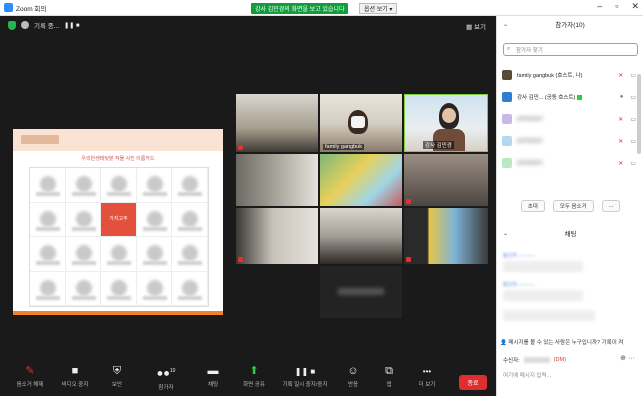  I want to click on record-pause-stop-button: ❚❚ ■ 기록 일시 중지/중지, so click(305, 377).